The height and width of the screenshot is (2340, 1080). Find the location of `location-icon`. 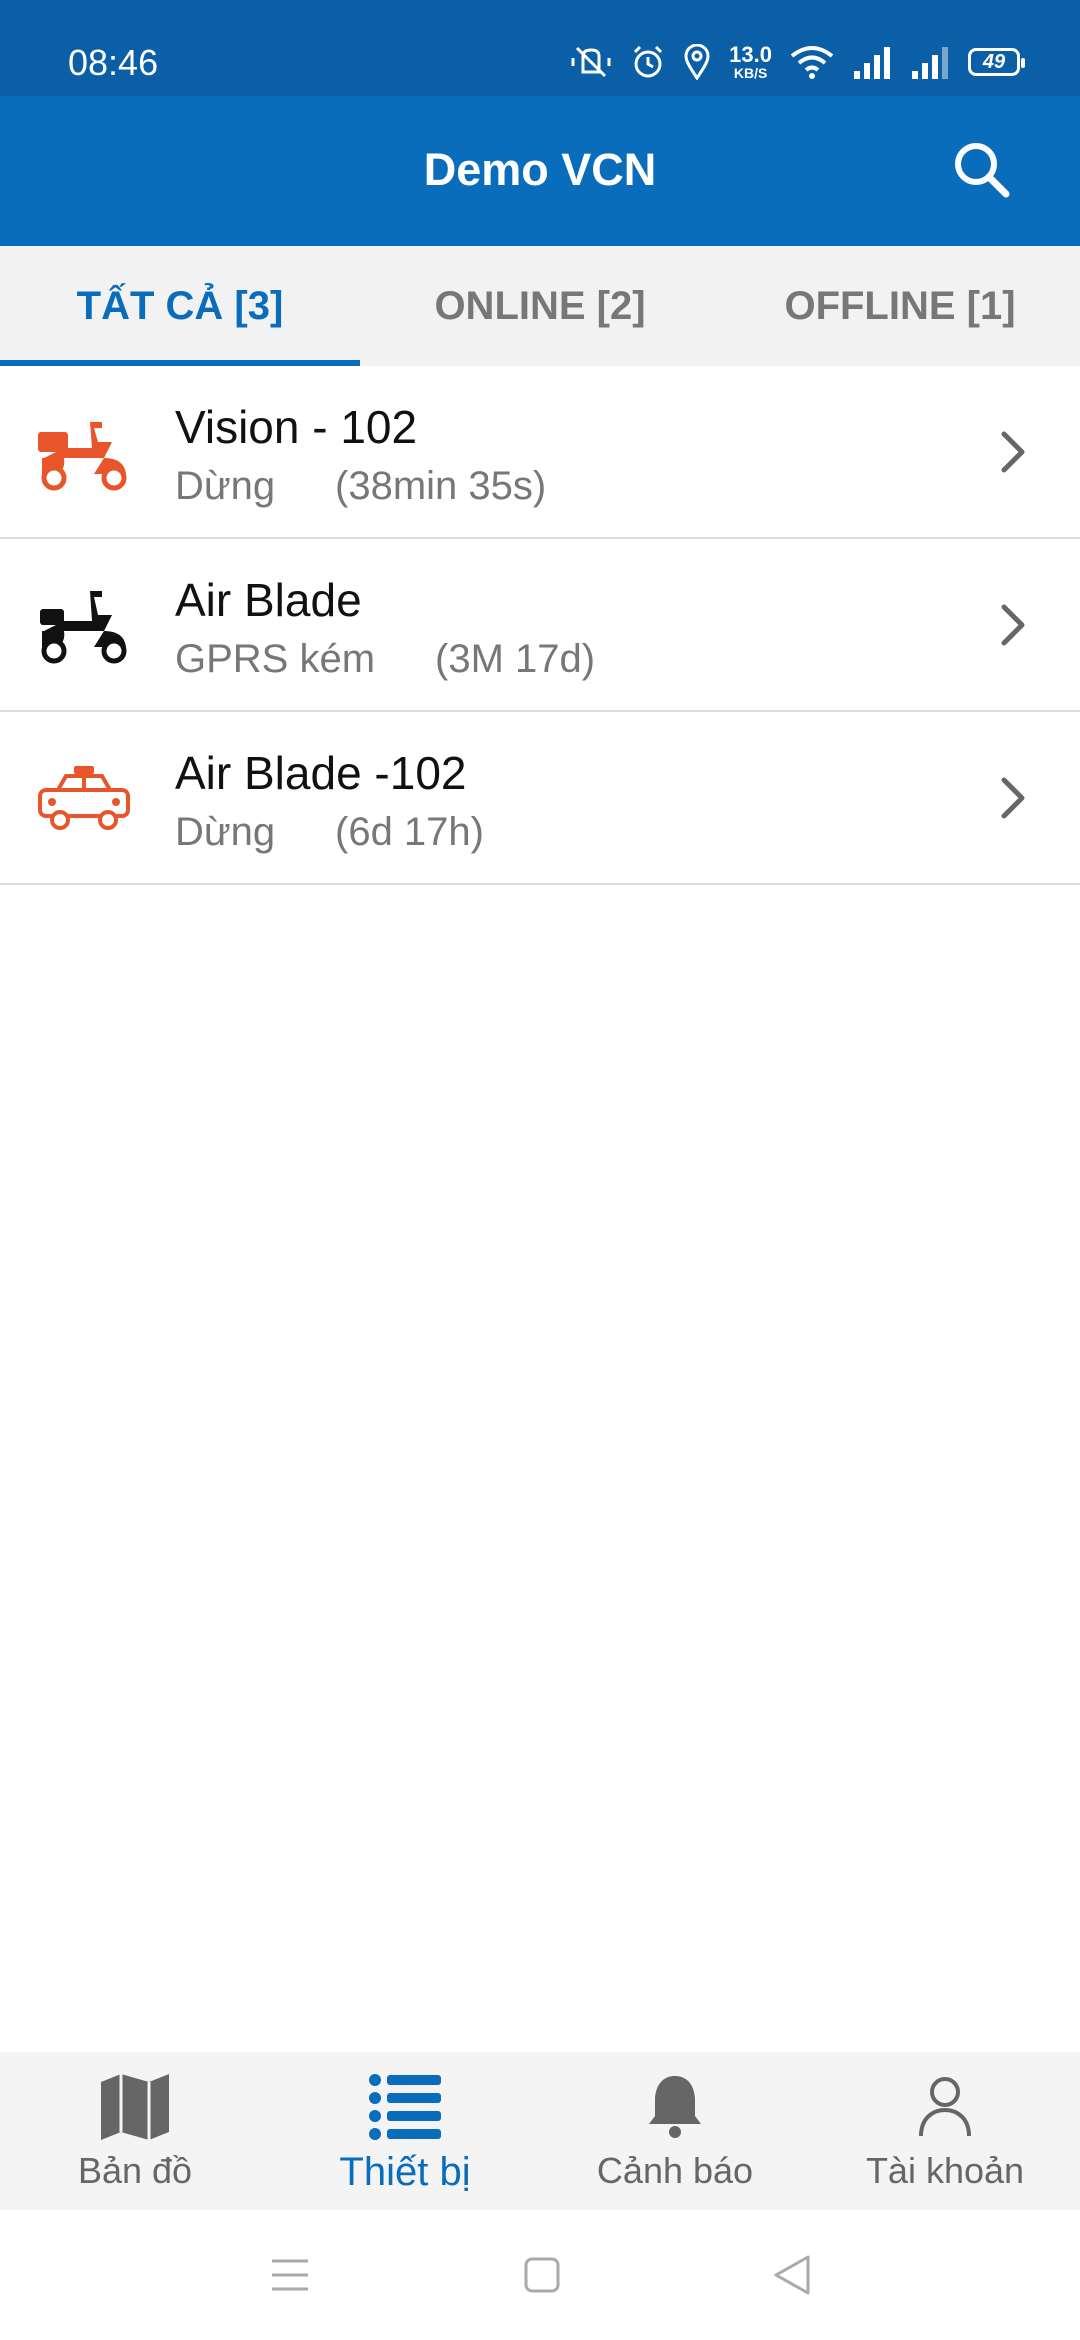

location-icon is located at coordinates (697, 62).